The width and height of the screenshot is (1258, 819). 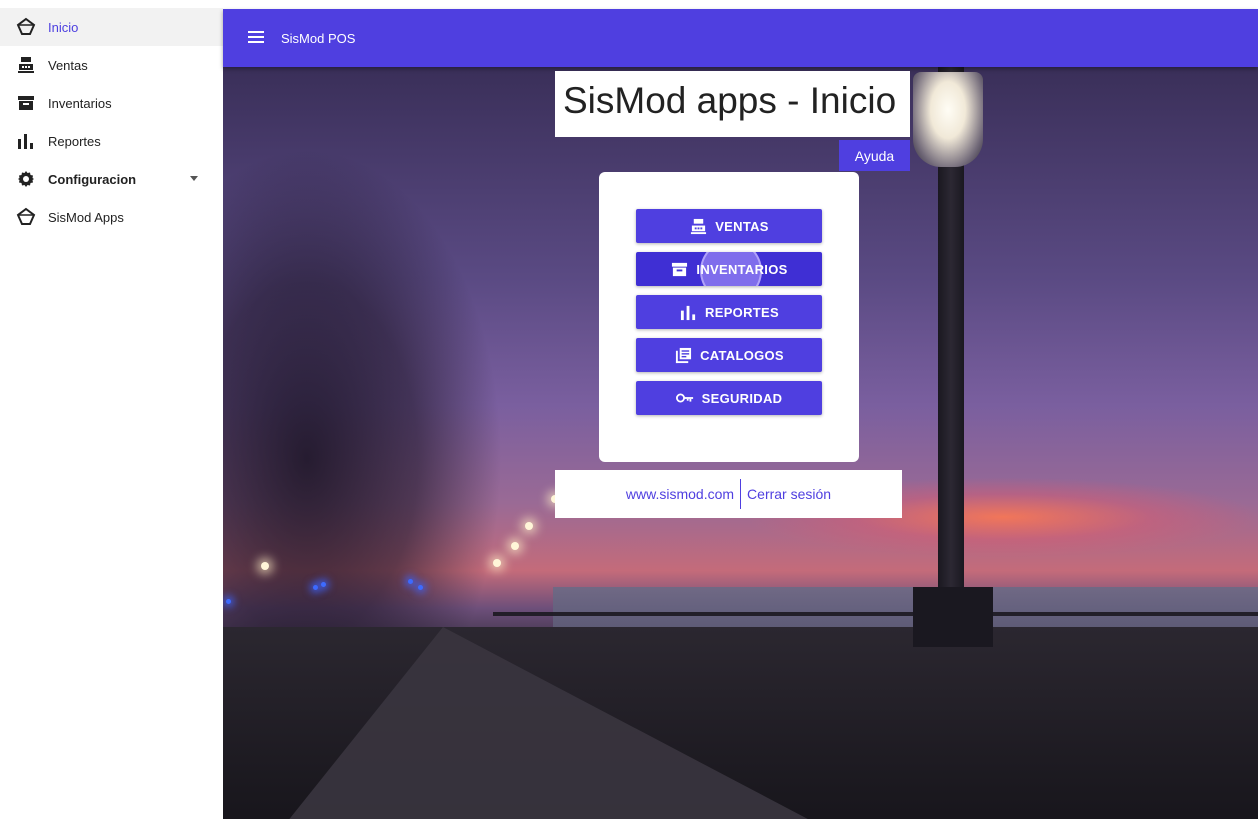 What do you see at coordinates (74, 141) in the screenshot?
I see `sidebar-item-label: Reportes` at bounding box center [74, 141].